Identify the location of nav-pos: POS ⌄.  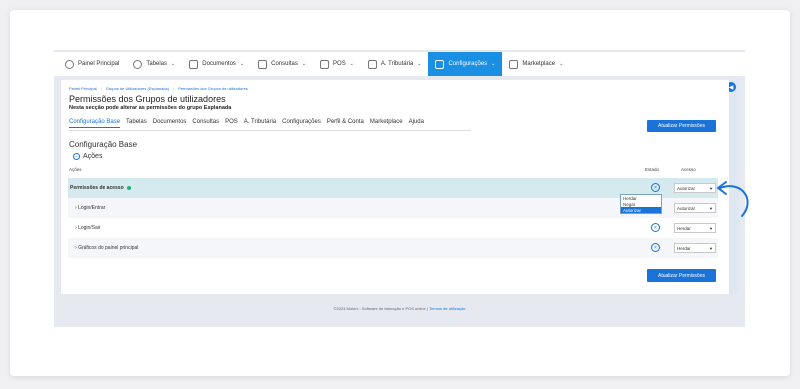
(337, 64).